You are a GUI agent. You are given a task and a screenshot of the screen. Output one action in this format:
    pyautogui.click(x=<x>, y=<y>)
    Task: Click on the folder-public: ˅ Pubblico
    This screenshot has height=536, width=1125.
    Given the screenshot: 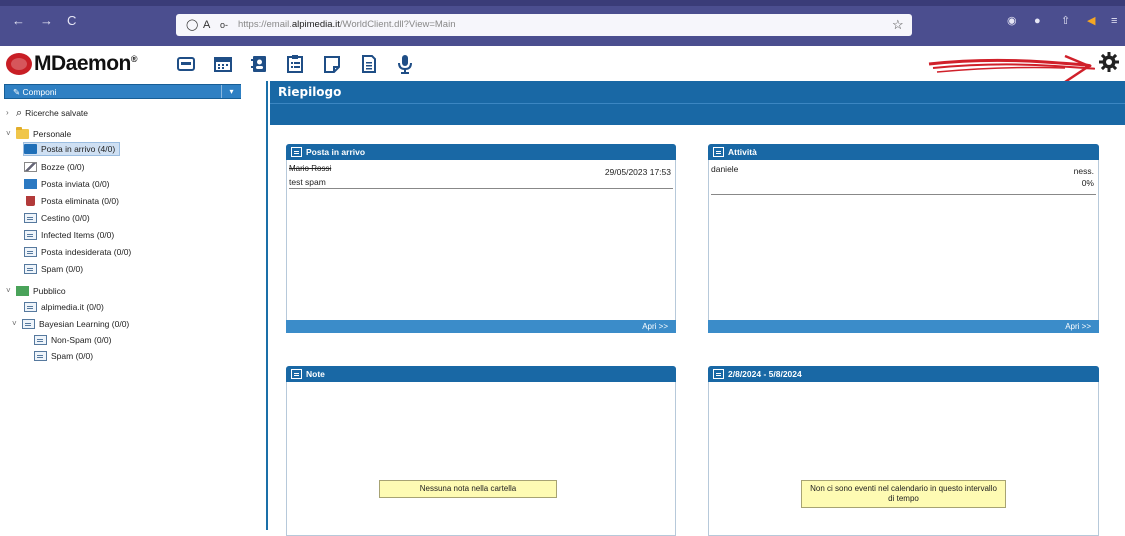 What is the action you would take?
    pyautogui.click(x=36, y=291)
    